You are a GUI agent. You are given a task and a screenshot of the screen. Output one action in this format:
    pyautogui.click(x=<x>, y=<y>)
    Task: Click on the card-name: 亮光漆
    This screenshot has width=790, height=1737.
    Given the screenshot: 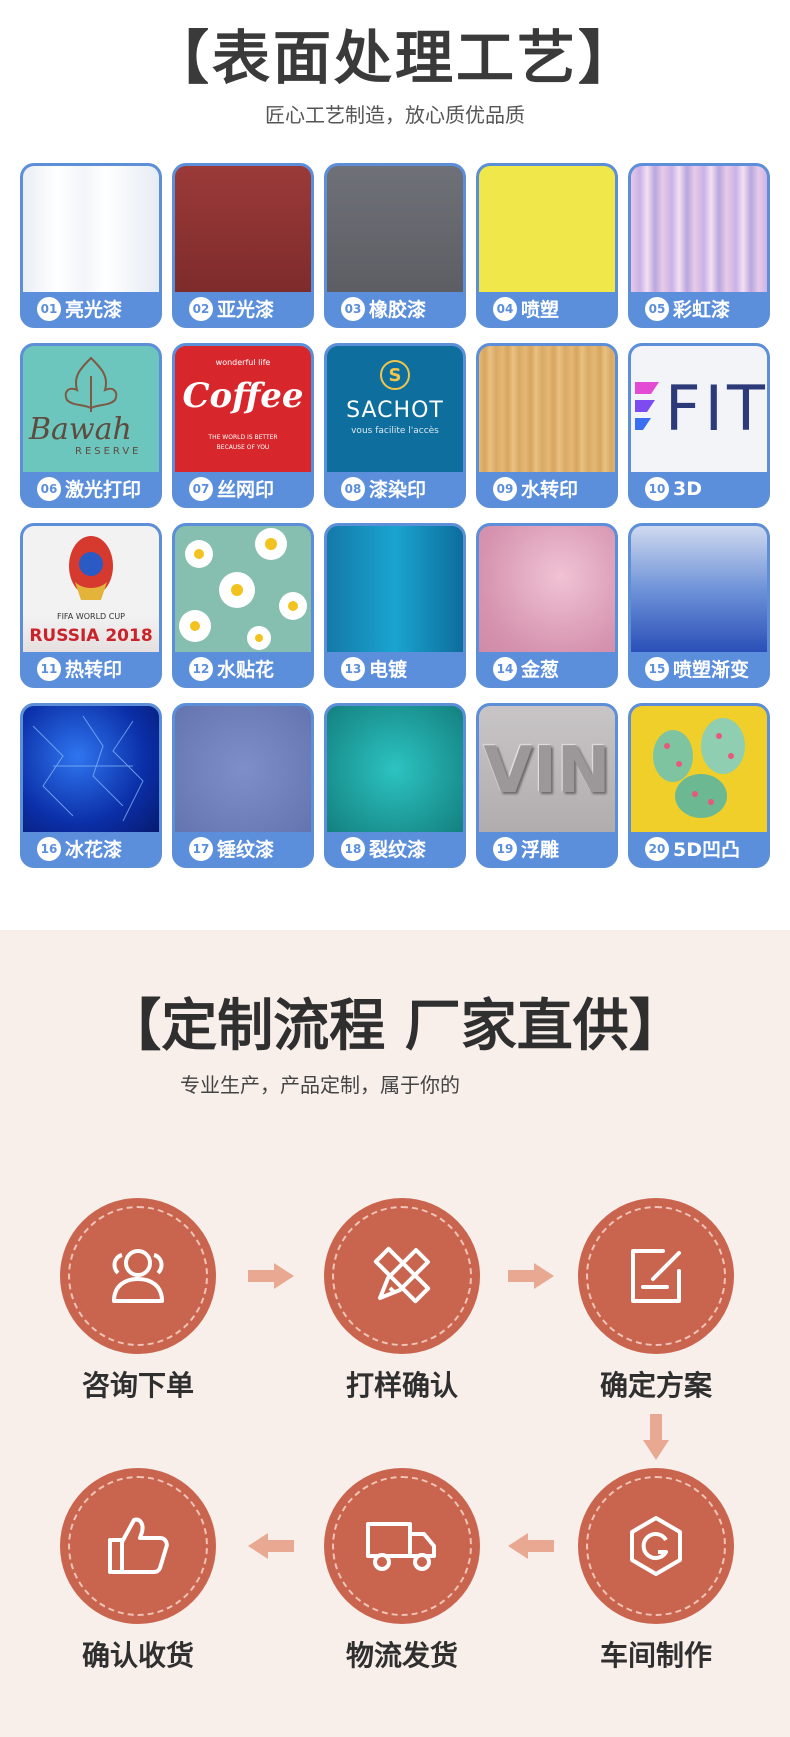 What is the action you would take?
    pyautogui.click(x=94, y=310)
    